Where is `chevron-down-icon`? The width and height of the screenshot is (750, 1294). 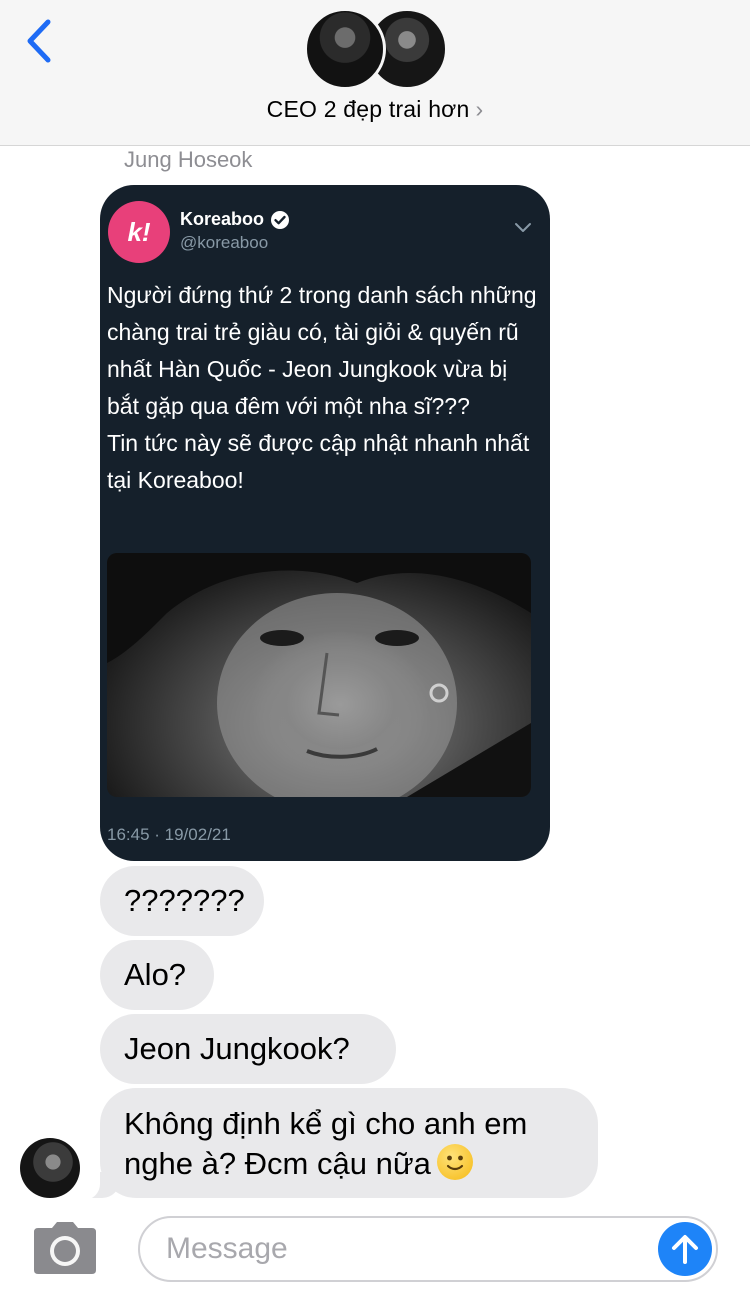 chevron-down-icon is located at coordinates (523, 227).